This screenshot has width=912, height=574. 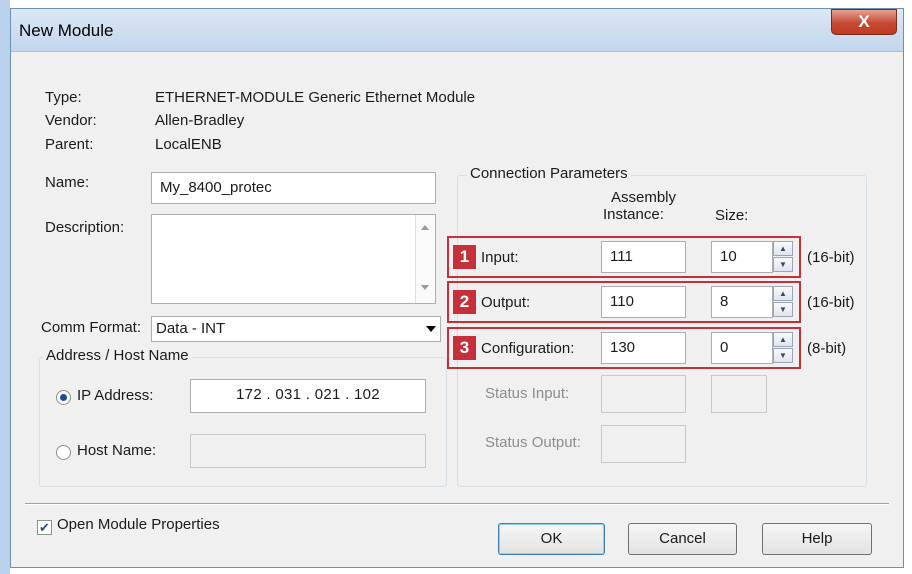 What do you see at coordinates (117, 355) in the screenshot?
I see `address-group-title: Address / Host Name` at bounding box center [117, 355].